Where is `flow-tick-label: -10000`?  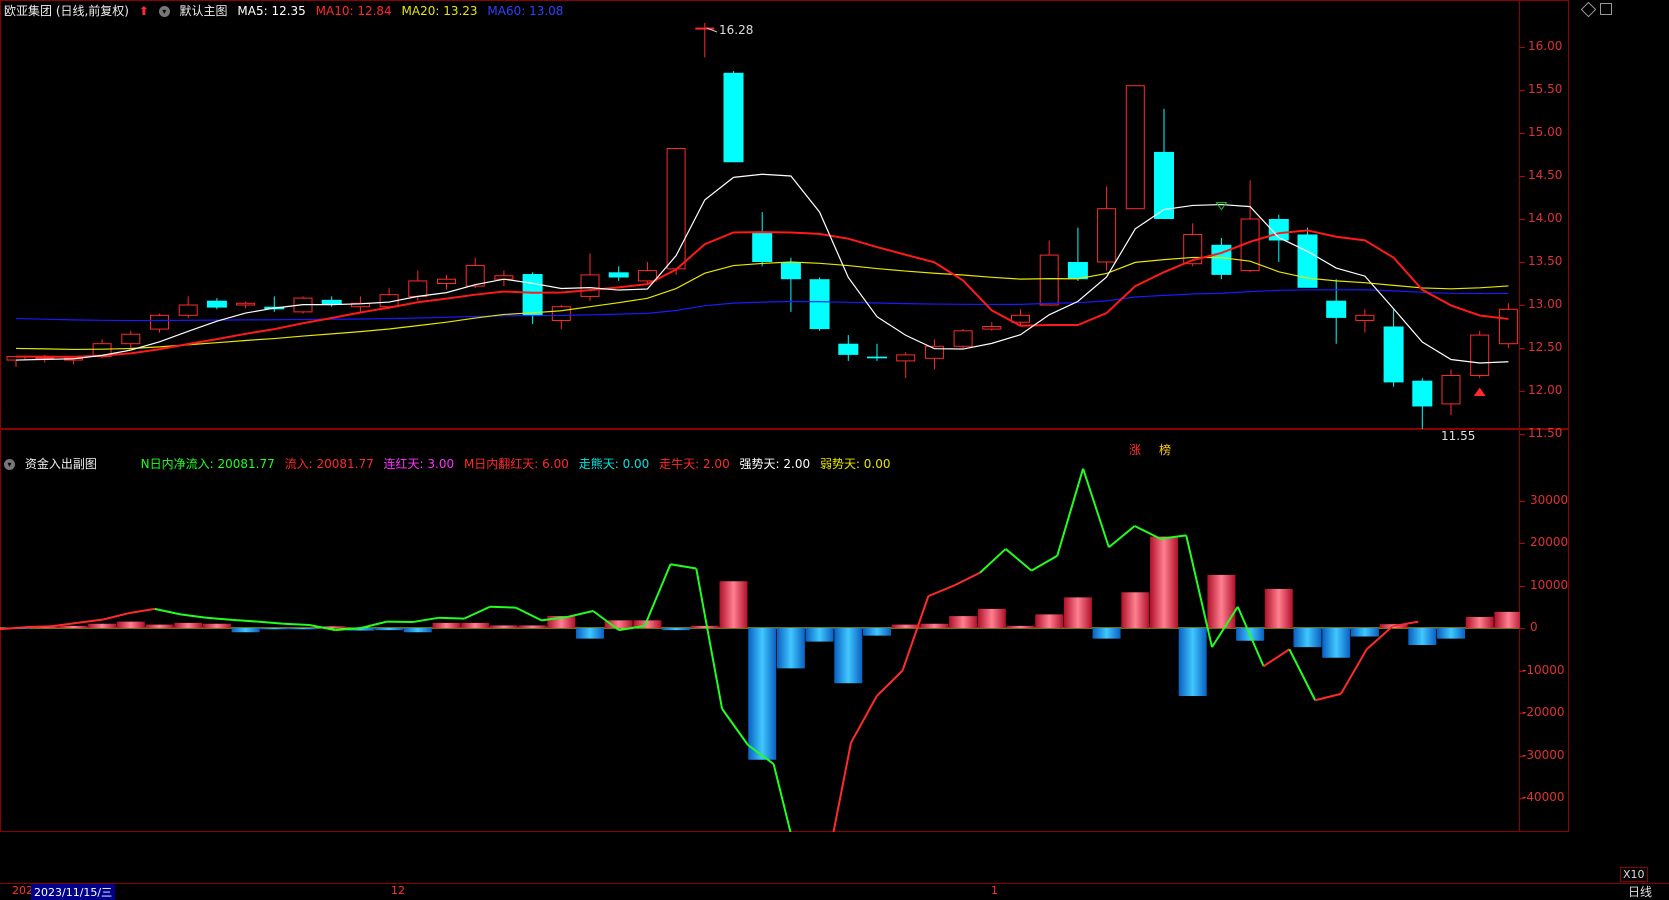
flow-tick-label: -10000 is located at coordinates (1543, 670).